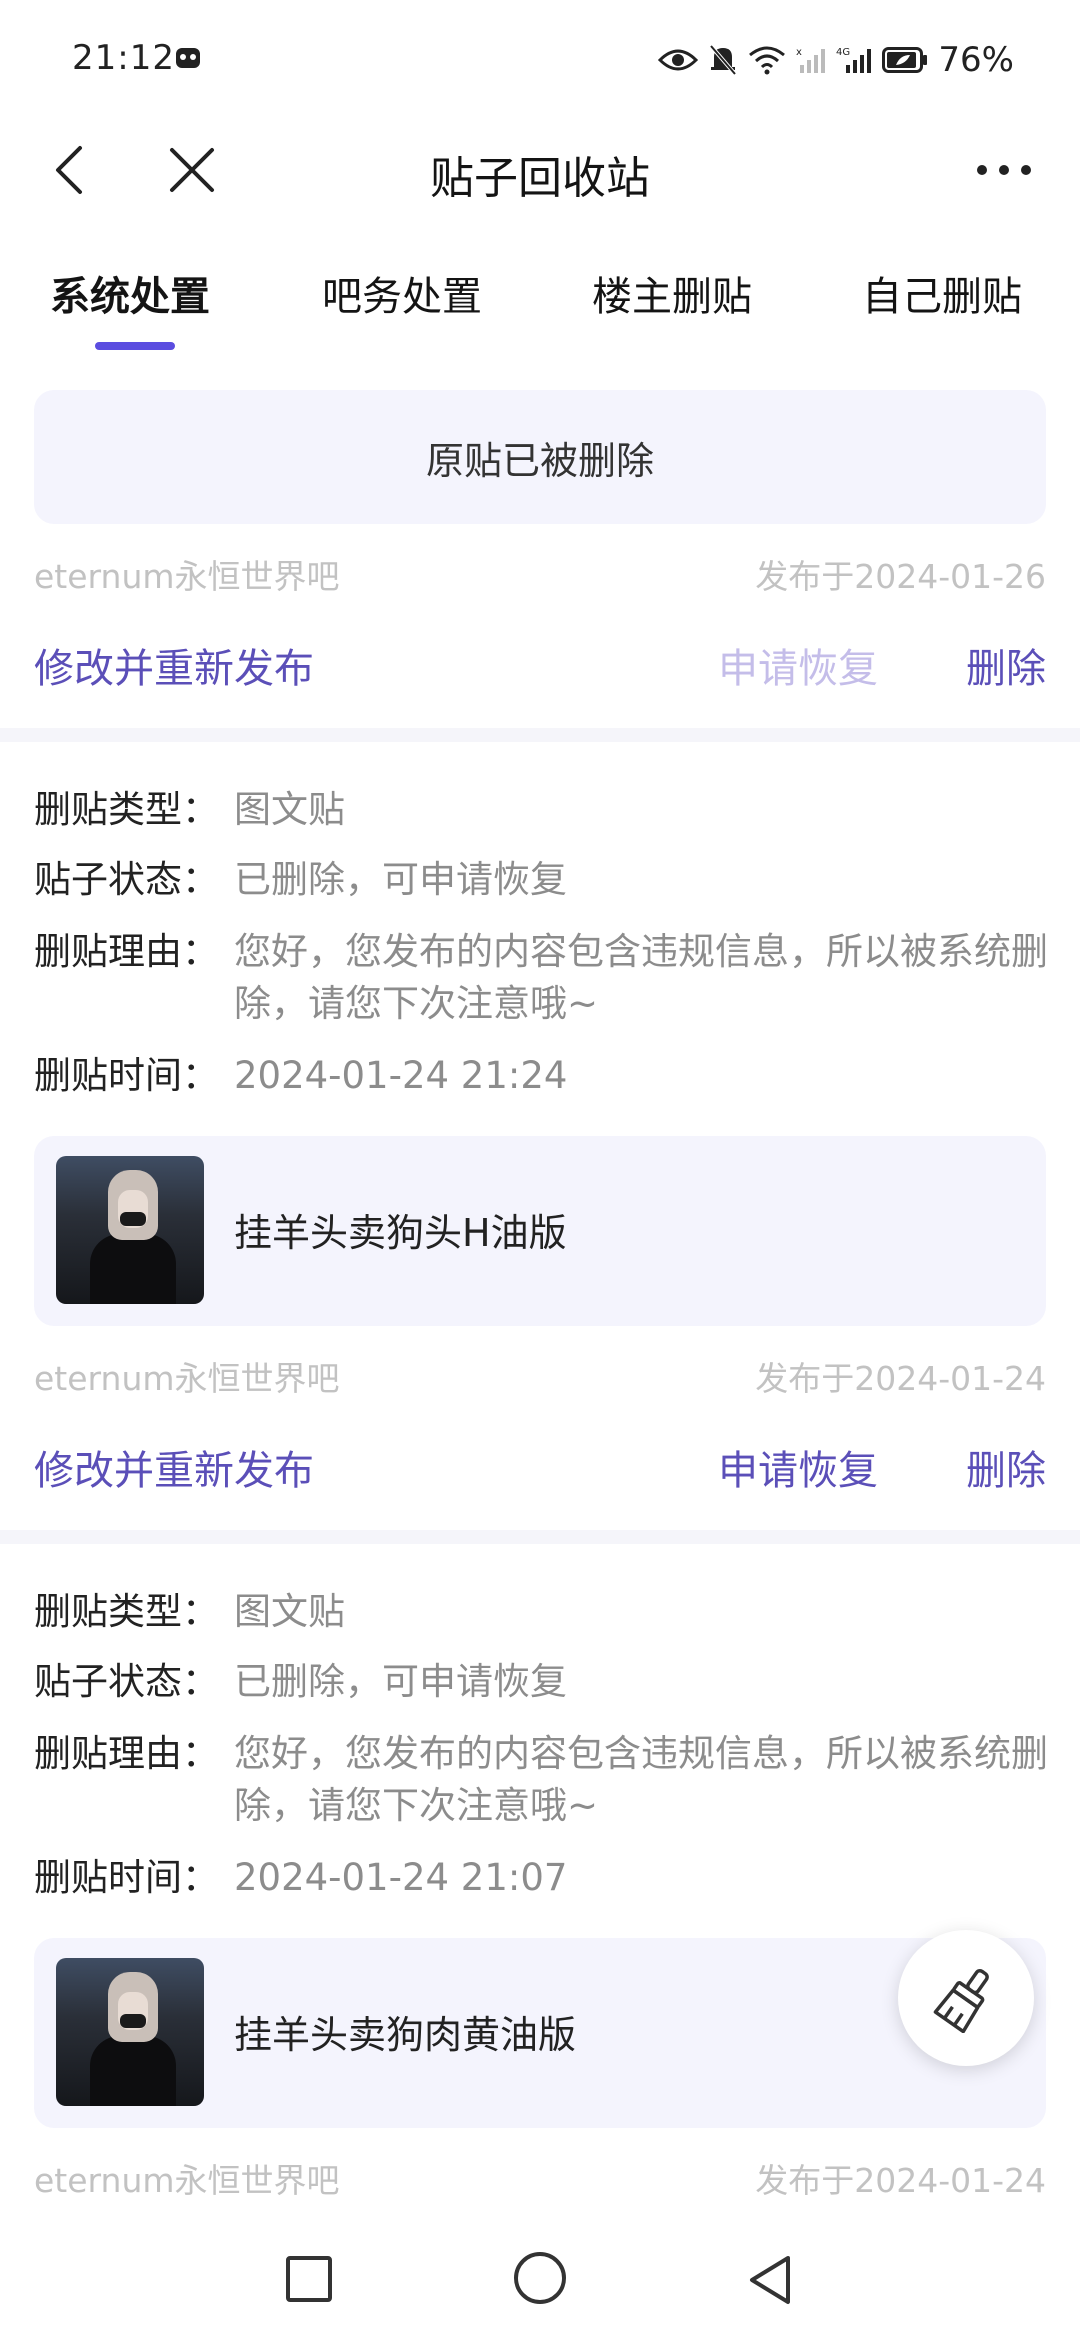 The width and height of the screenshot is (1080, 2340). I want to click on navbar: 贴子回收站, so click(540, 170).